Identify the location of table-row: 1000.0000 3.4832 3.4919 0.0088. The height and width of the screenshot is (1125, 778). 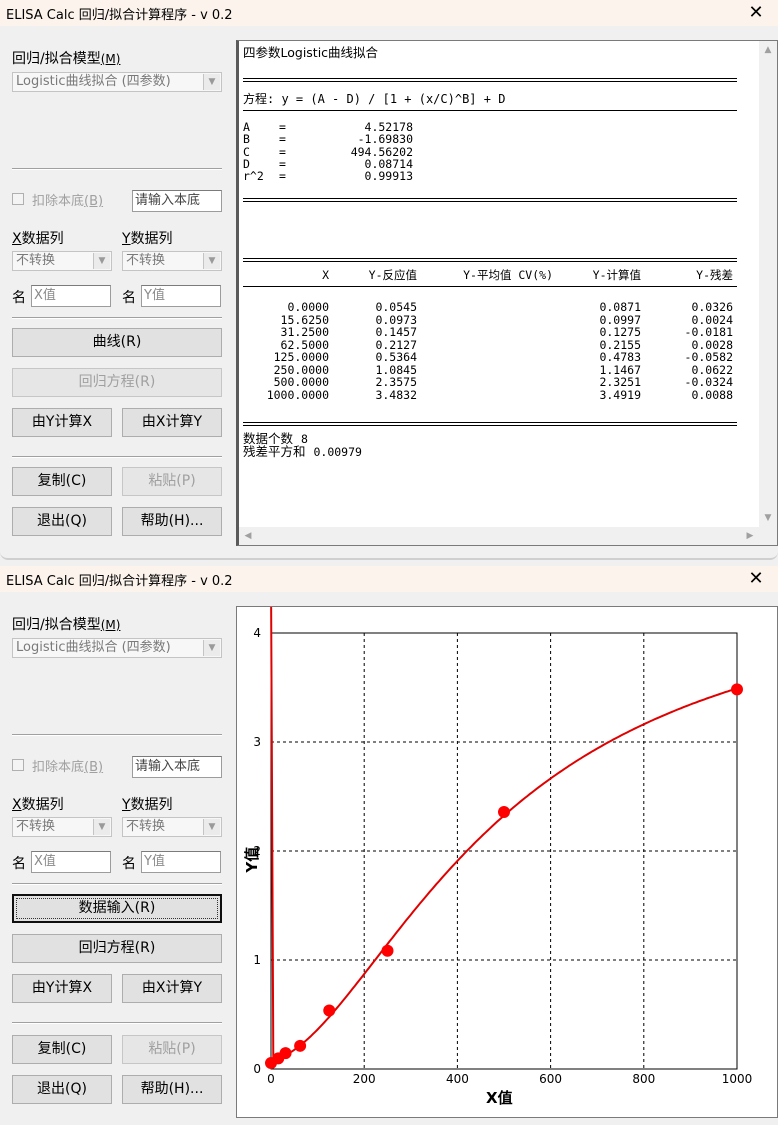
(490, 395).